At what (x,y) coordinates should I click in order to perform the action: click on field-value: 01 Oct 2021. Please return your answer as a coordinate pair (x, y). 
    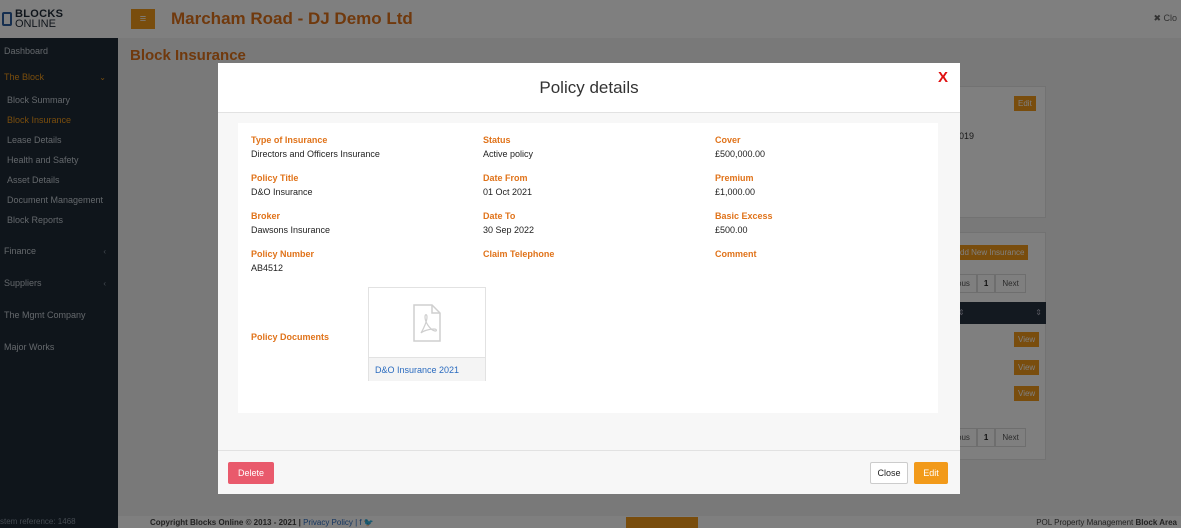
    Looking at the image, I should click on (508, 192).